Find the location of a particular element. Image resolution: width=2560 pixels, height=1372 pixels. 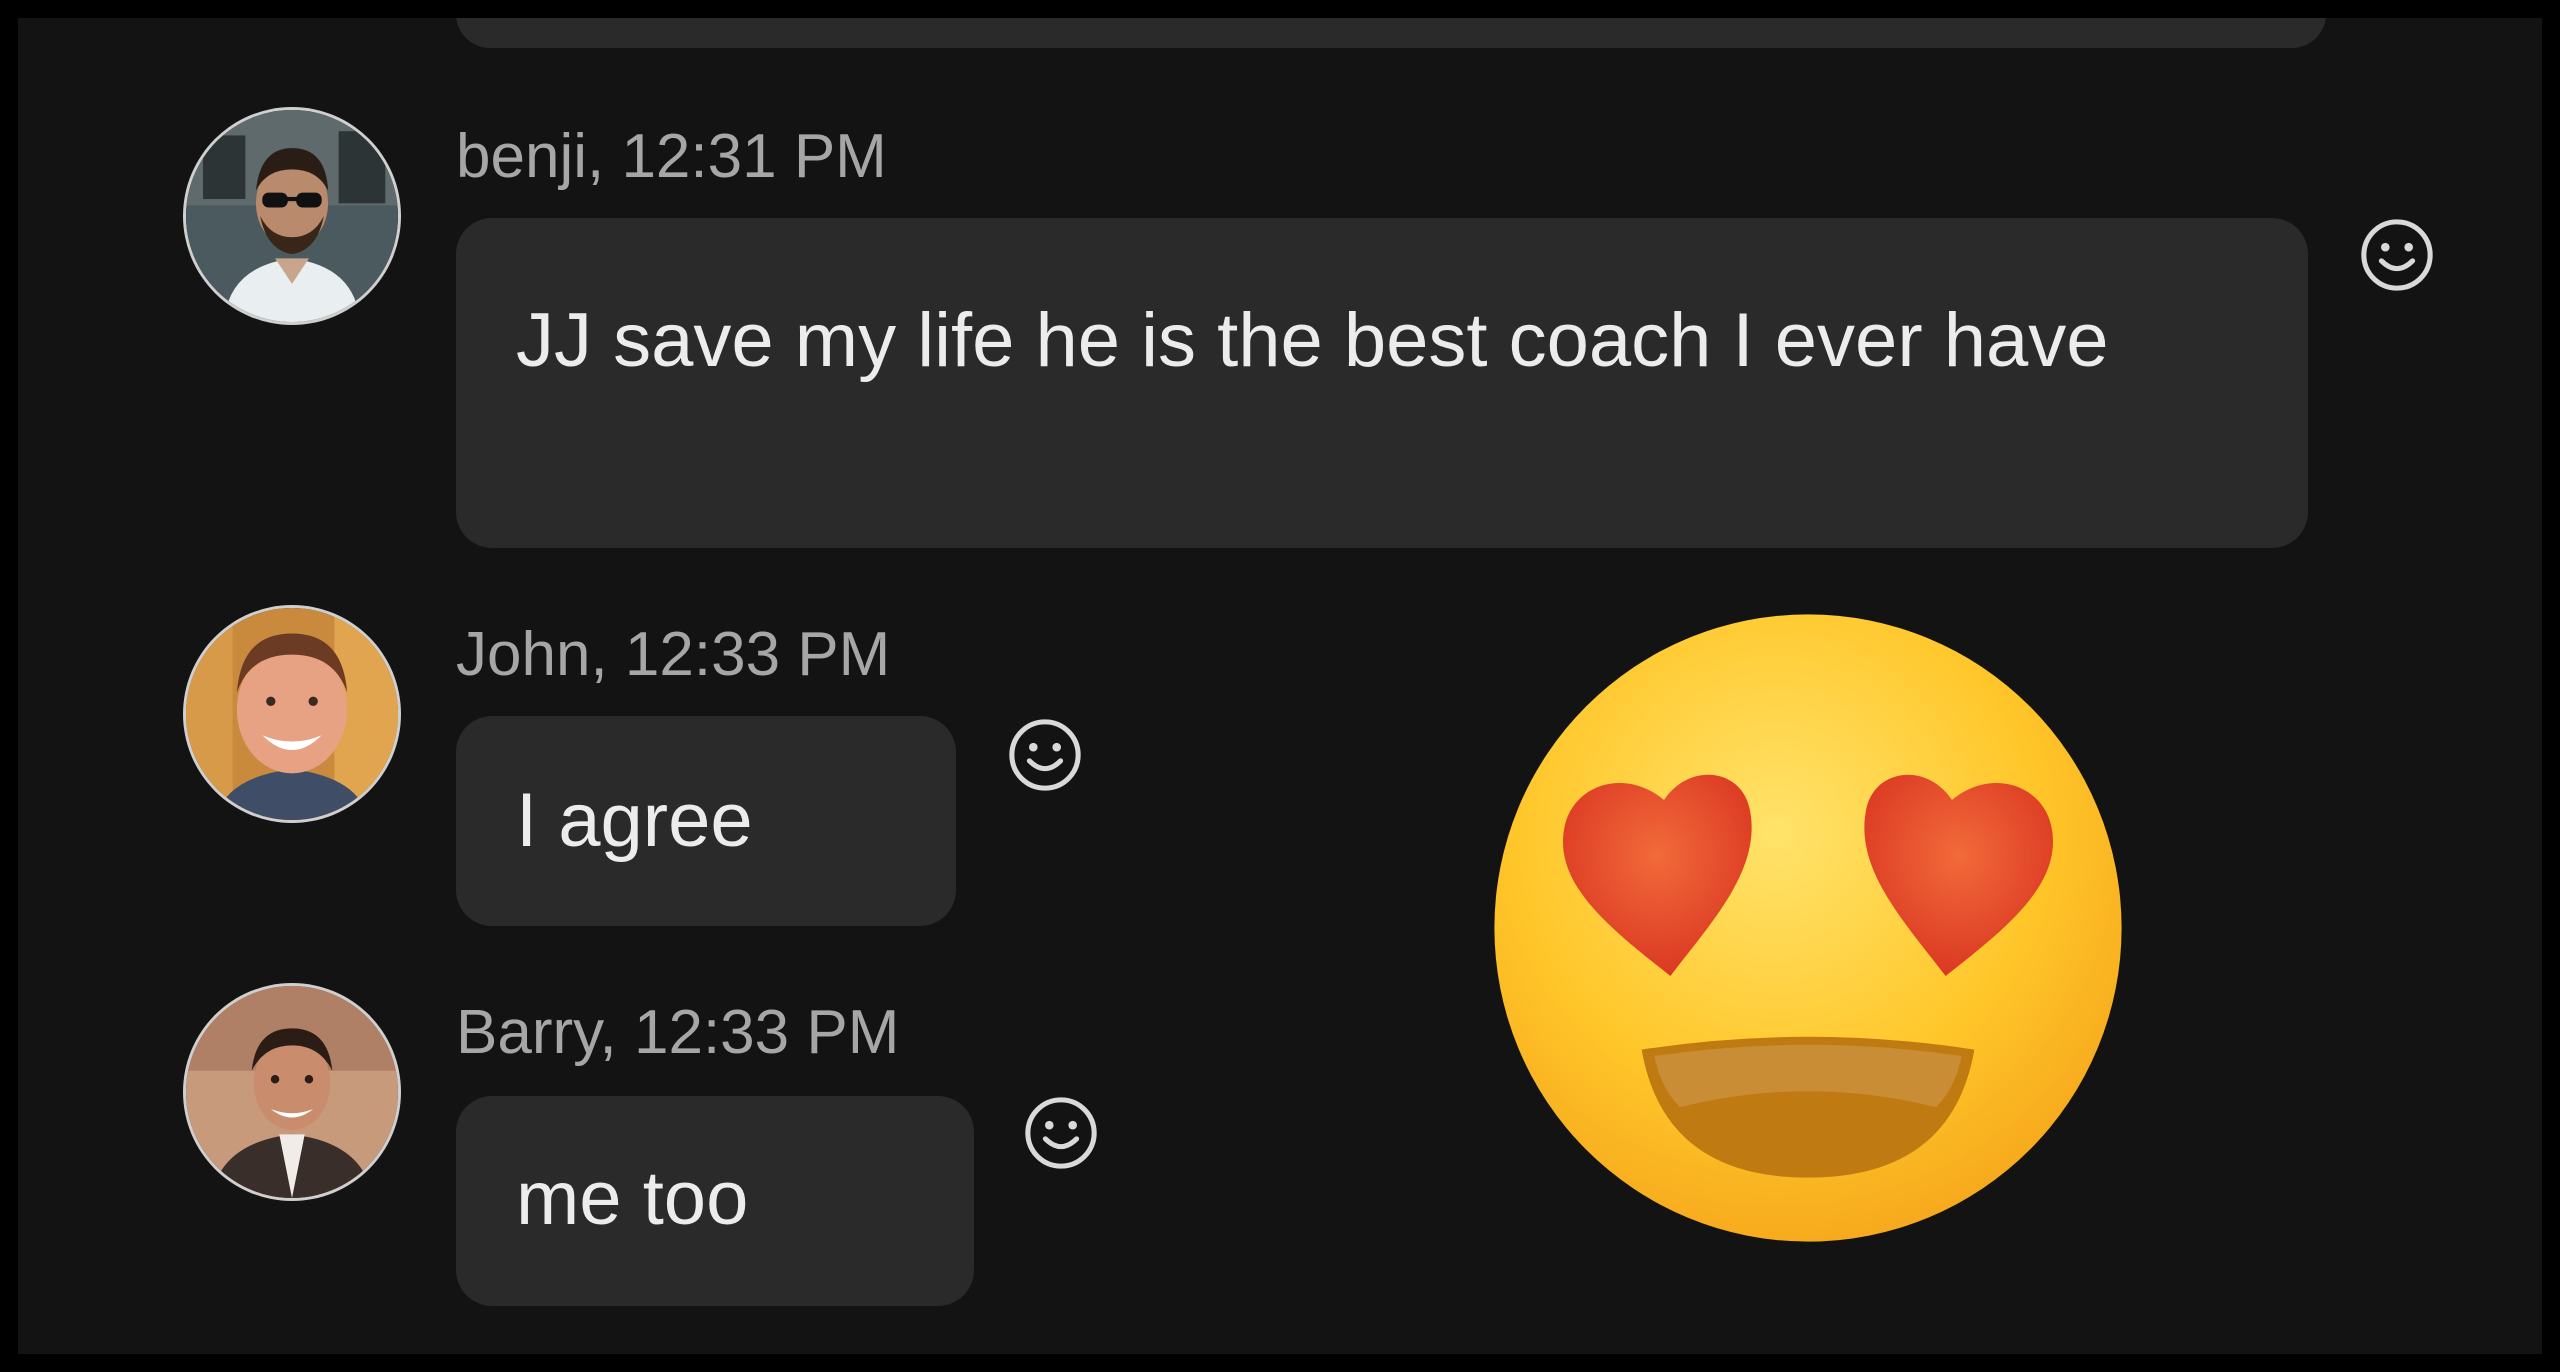

message-text: me too is located at coordinates (632, 1198).